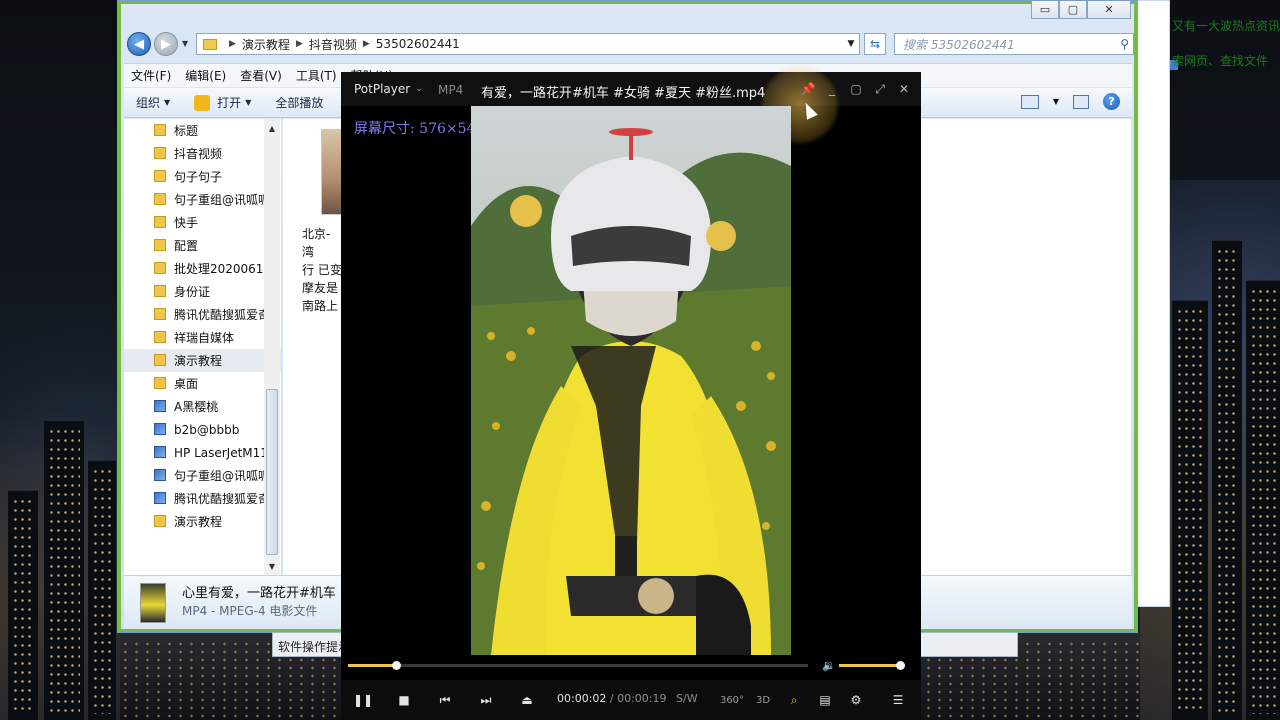  Describe the element at coordinates (959, 44) in the screenshot. I see `search-placeholder: 搜索 53502602441` at that location.